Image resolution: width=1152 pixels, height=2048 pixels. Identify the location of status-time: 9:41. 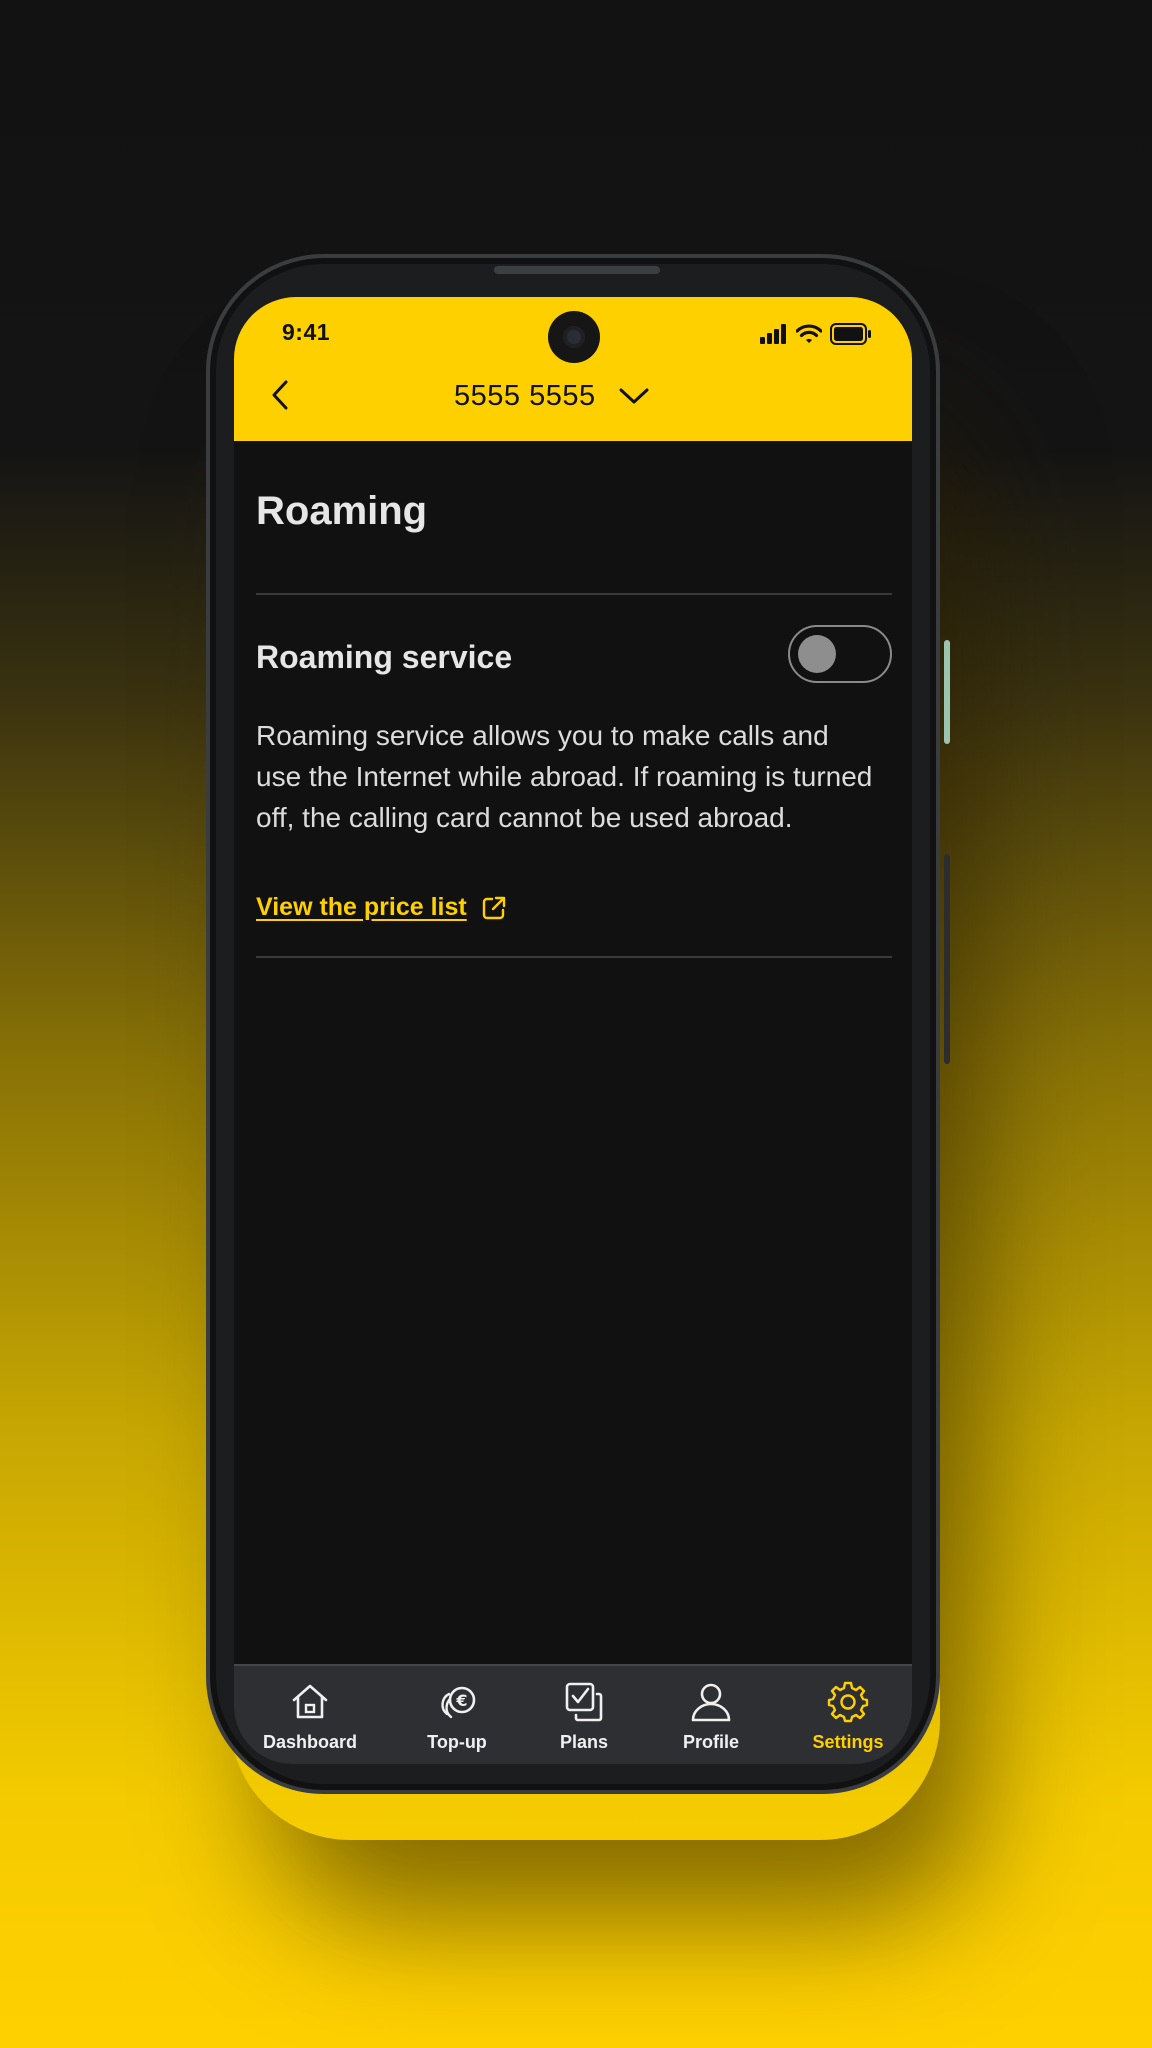
(306, 332).